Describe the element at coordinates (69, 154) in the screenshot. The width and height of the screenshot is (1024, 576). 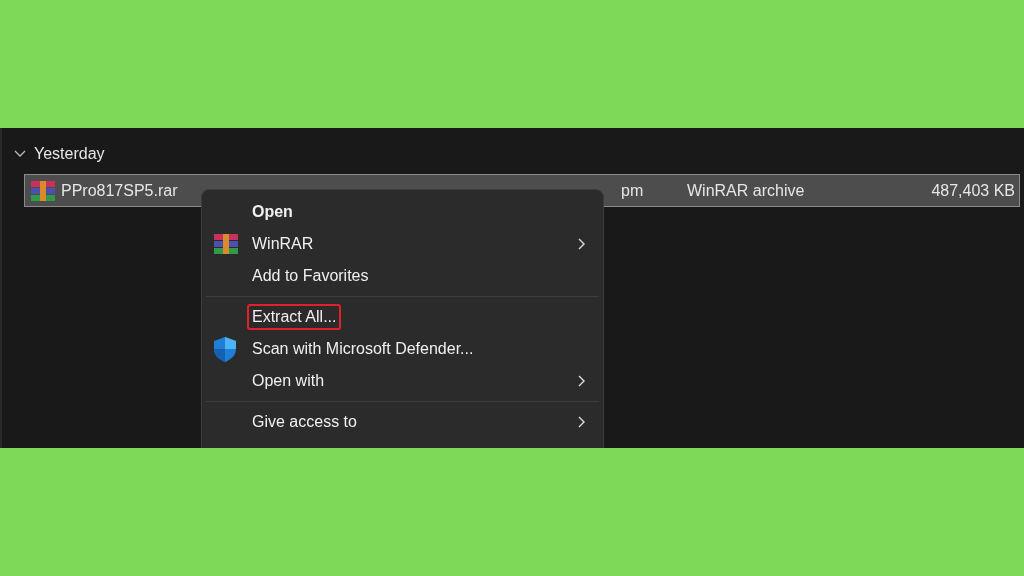
I see `group-header: Yesterday` at that location.